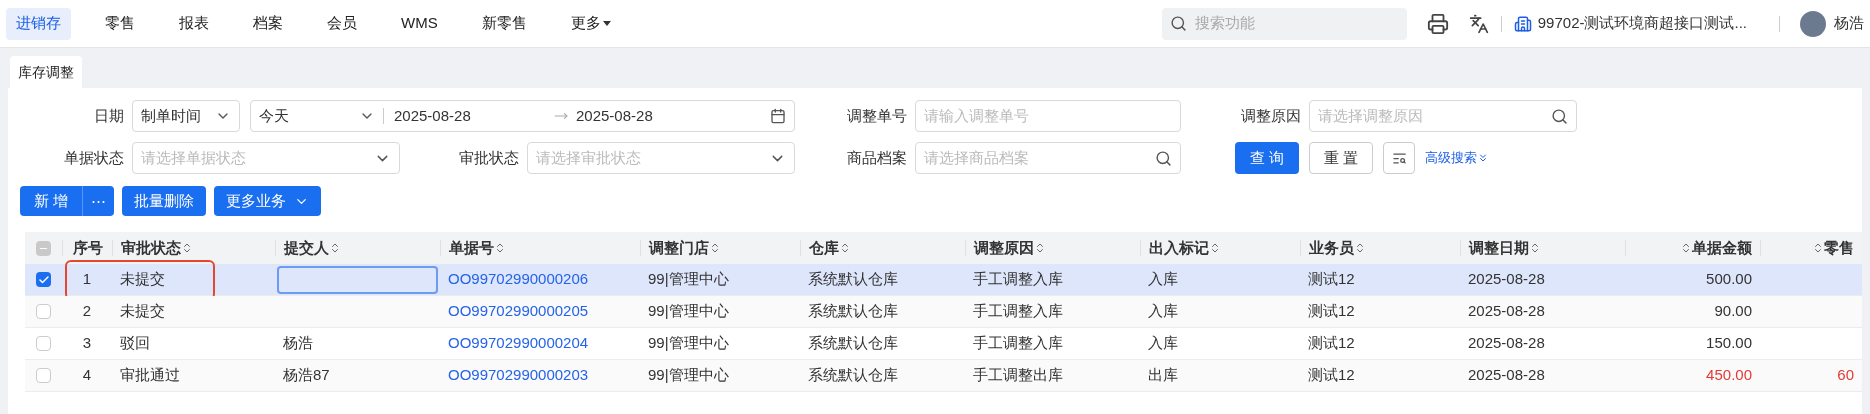 The width and height of the screenshot is (1870, 414). What do you see at coordinates (357, 279) in the screenshot?
I see `input-field` at bounding box center [357, 279].